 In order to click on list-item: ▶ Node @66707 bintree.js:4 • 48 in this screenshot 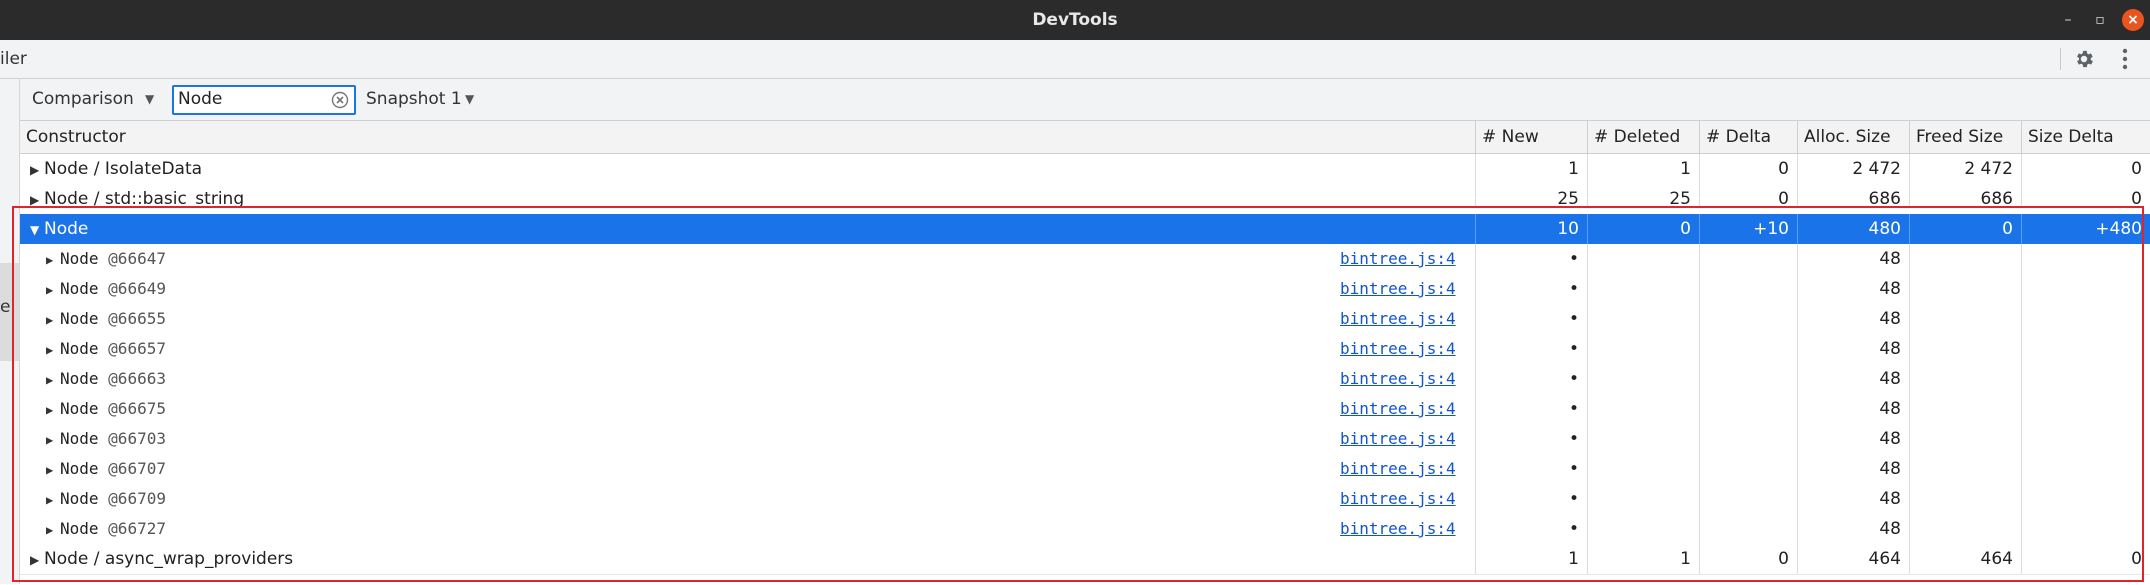, I will do `click(1085, 469)`.